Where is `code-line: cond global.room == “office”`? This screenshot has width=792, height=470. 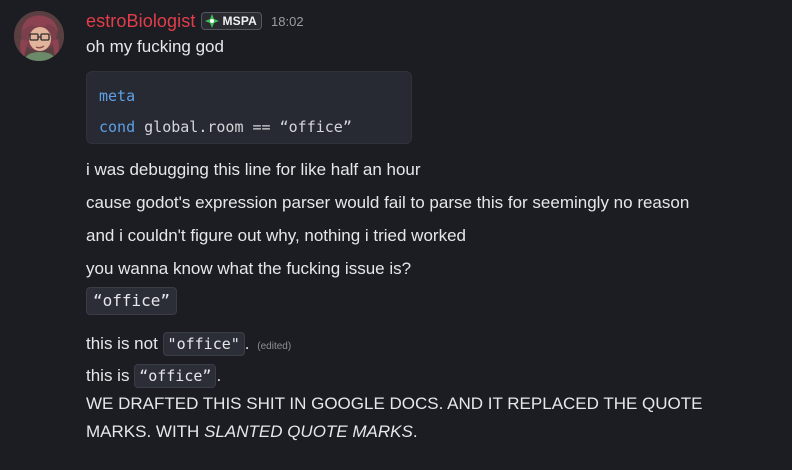
code-line: cond global.room == “office” is located at coordinates (249, 127).